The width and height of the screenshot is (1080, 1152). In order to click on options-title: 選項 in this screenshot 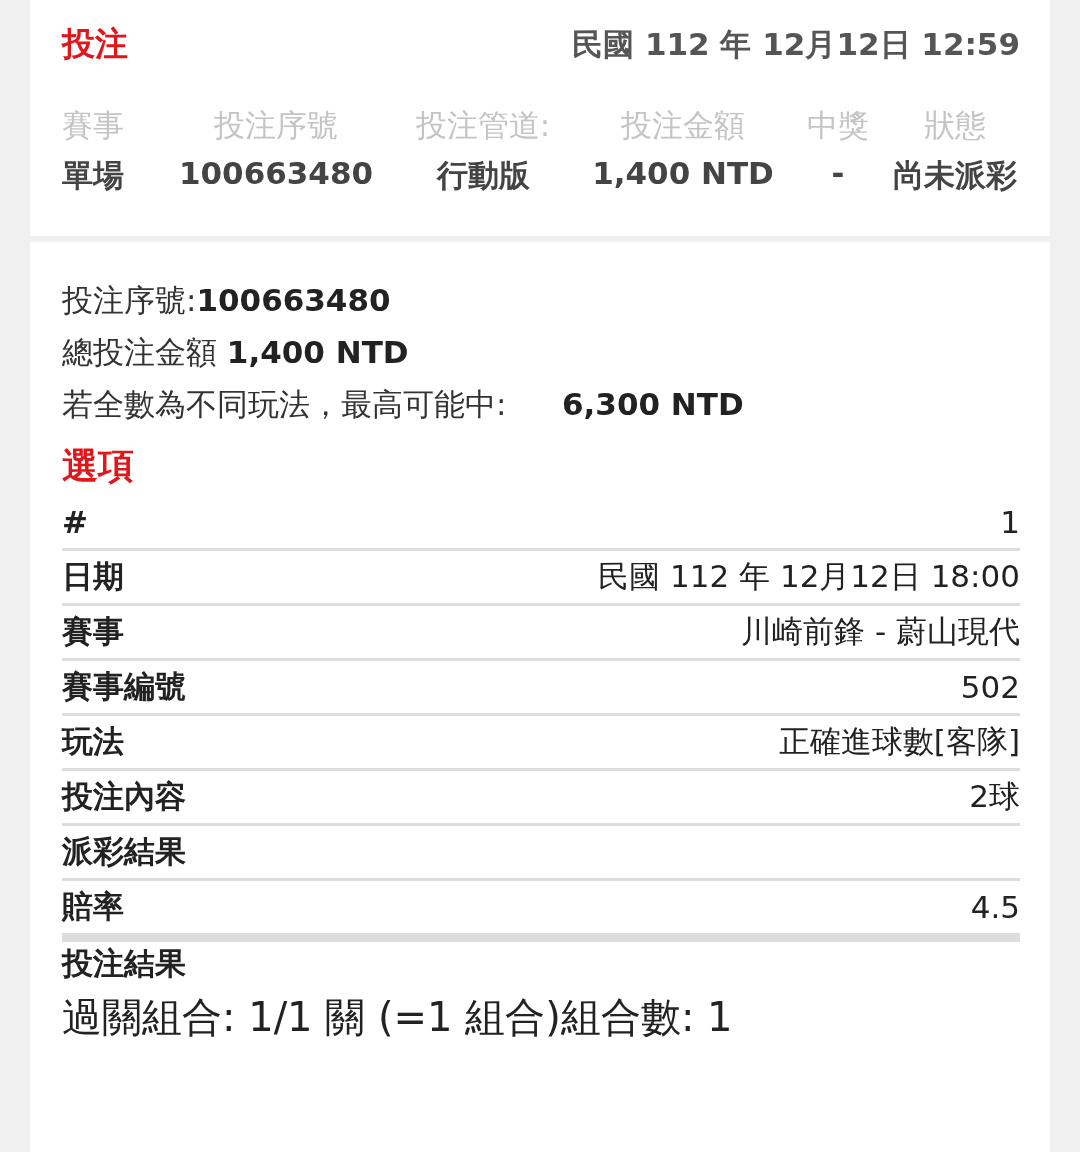, I will do `click(98, 466)`.